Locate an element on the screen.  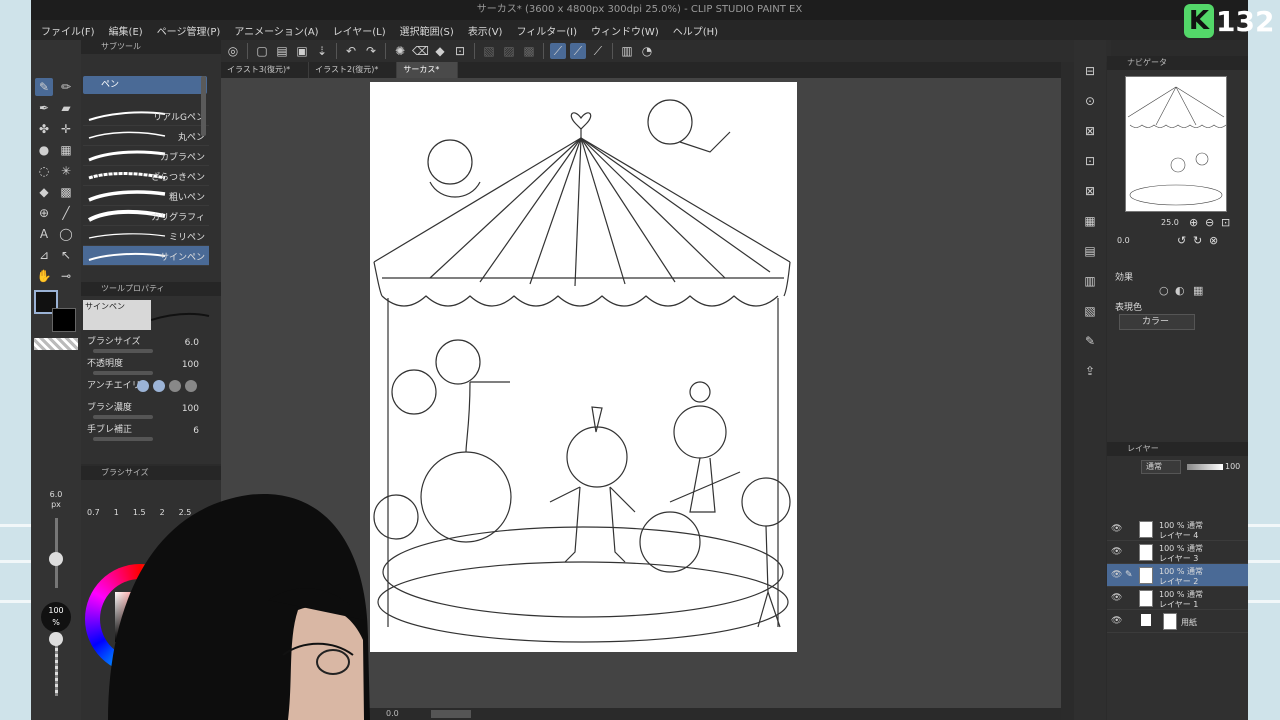
zoom-out-icon: ⊖ is located at coordinates (1209, 222).